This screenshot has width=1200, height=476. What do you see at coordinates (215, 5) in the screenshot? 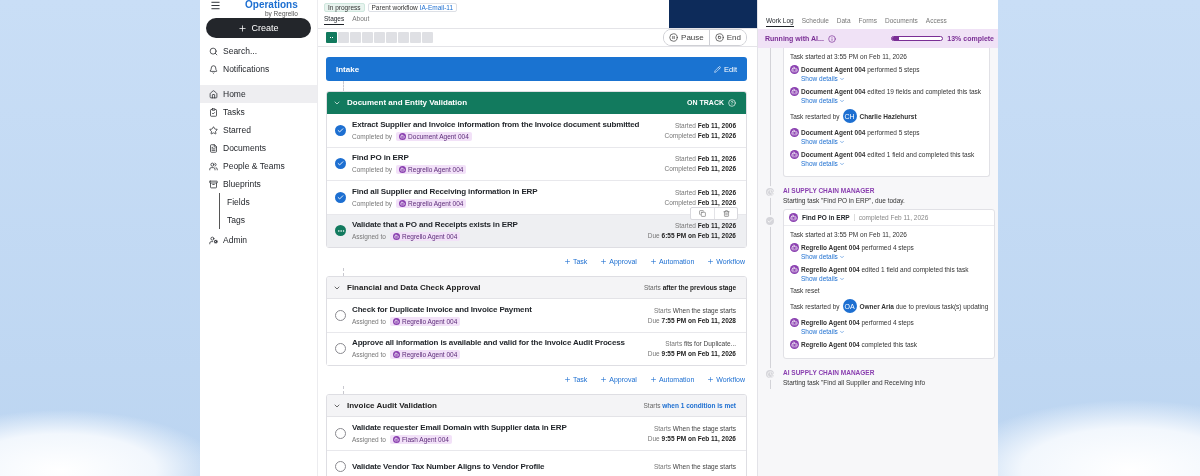
I see `menu-icon` at bounding box center [215, 5].